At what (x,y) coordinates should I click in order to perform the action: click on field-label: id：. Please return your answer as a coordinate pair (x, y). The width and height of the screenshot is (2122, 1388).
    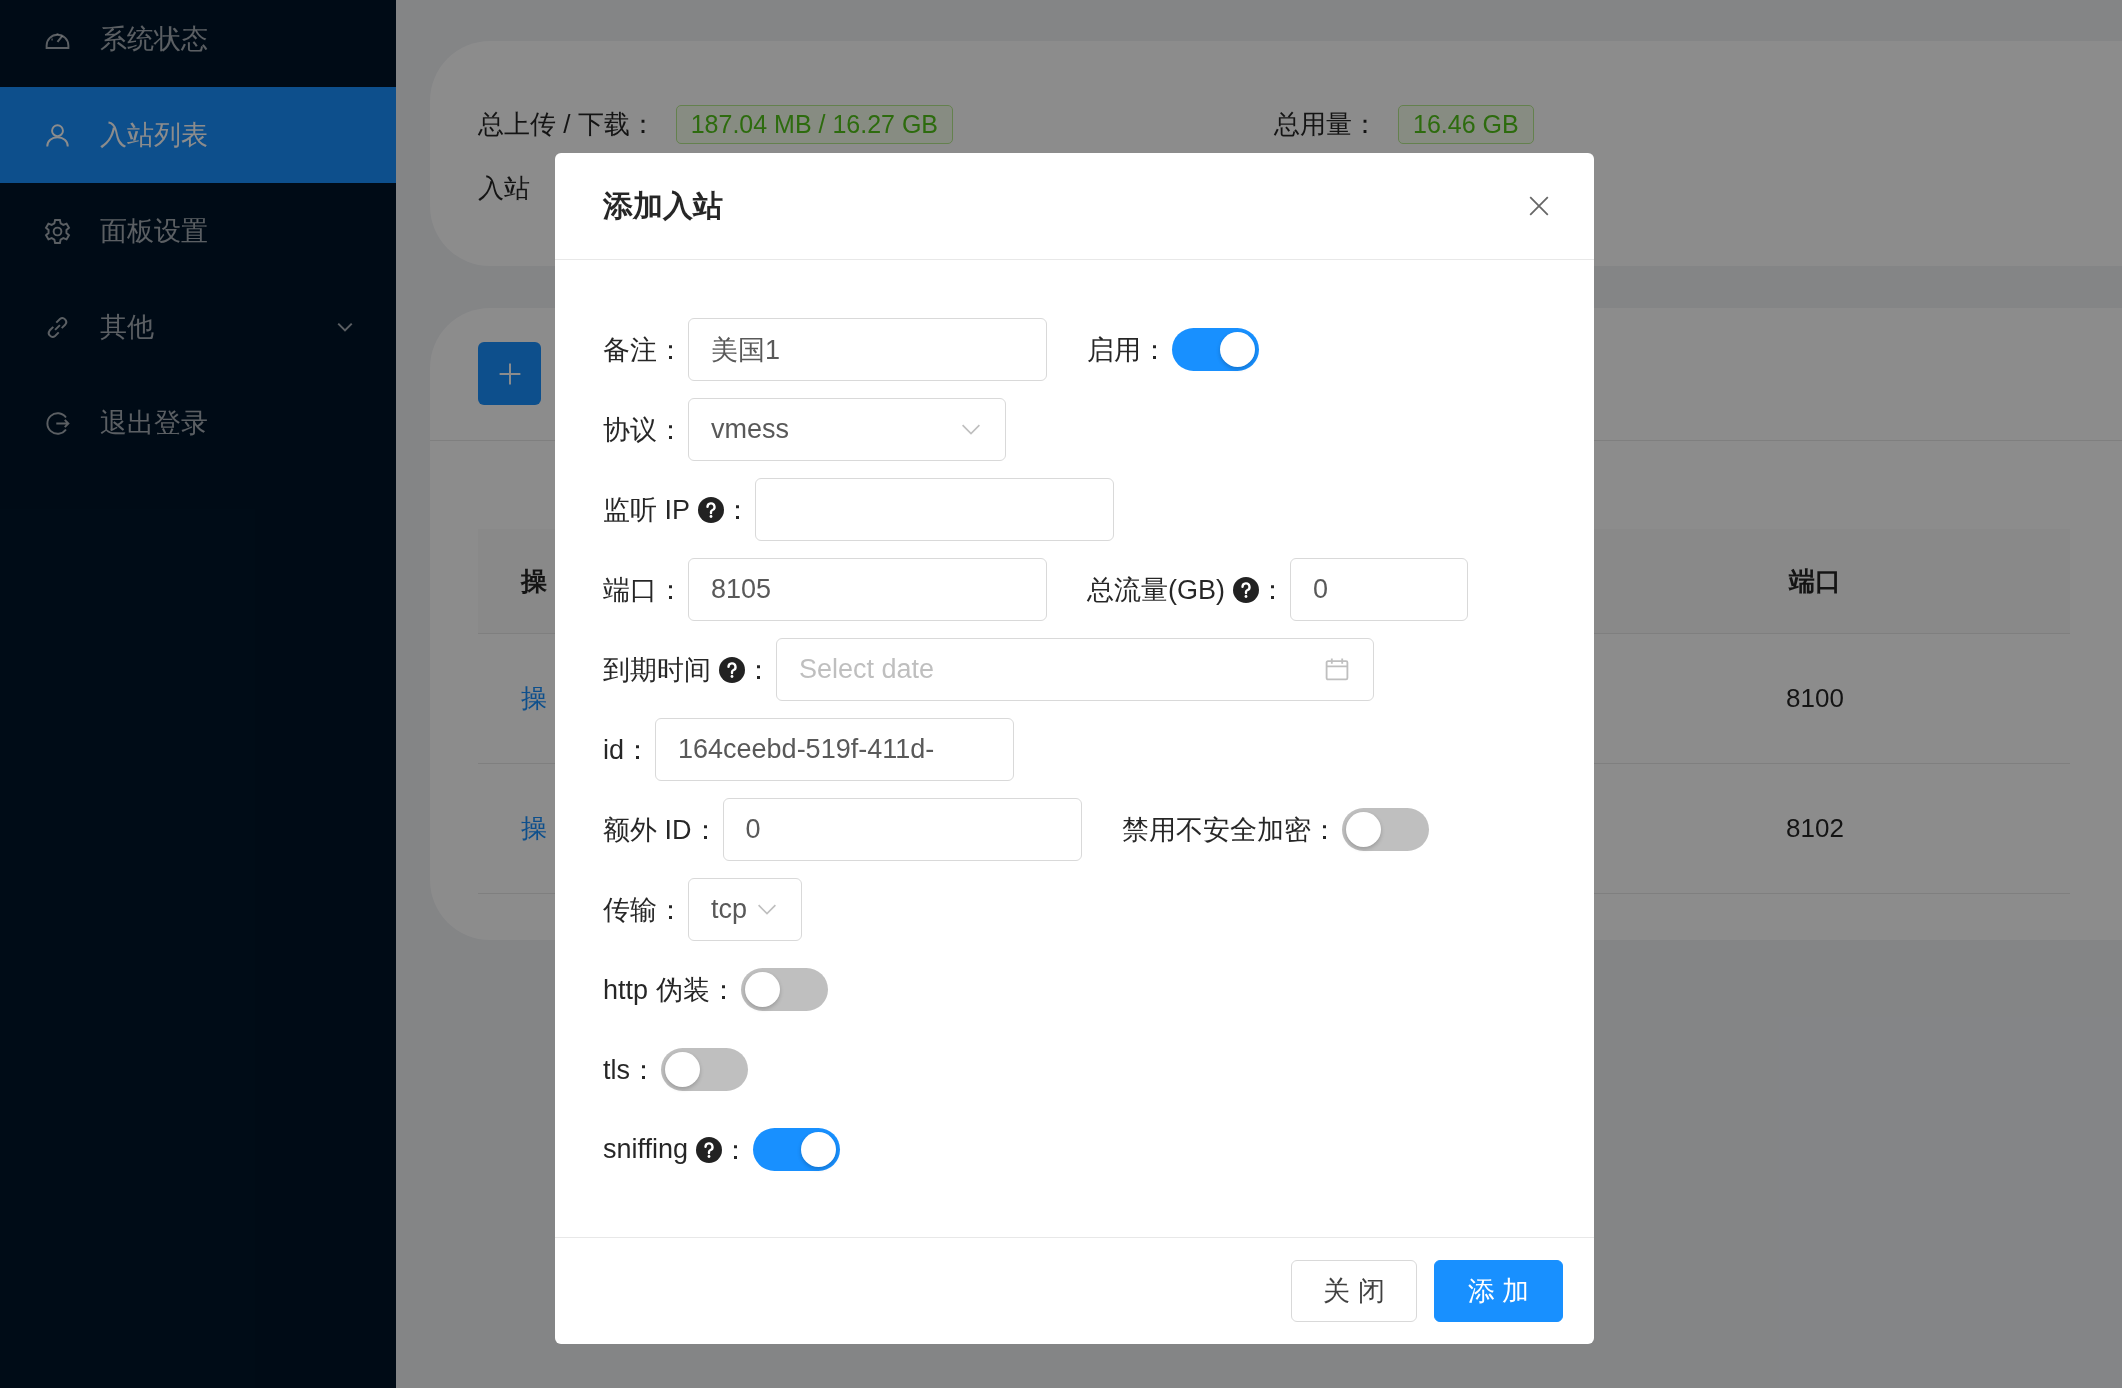
    Looking at the image, I should click on (627, 750).